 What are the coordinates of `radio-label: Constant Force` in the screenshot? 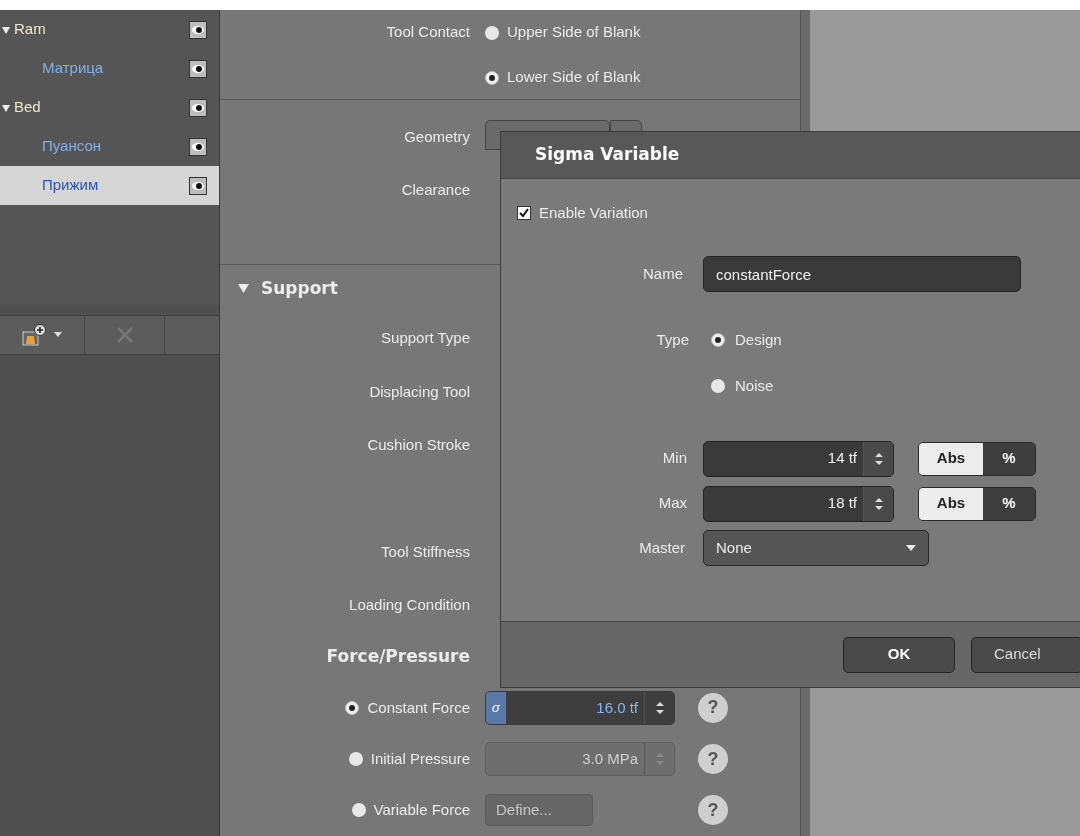 It's located at (418, 707).